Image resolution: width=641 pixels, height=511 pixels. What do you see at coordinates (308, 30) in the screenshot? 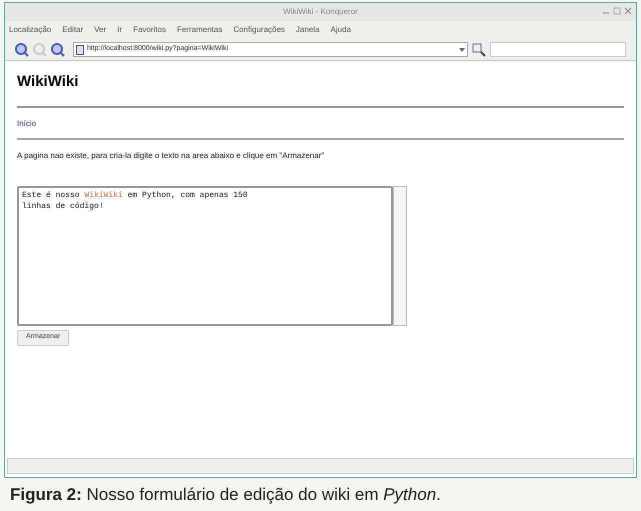
I see `menu-item: Janela` at bounding box center [308, 30].